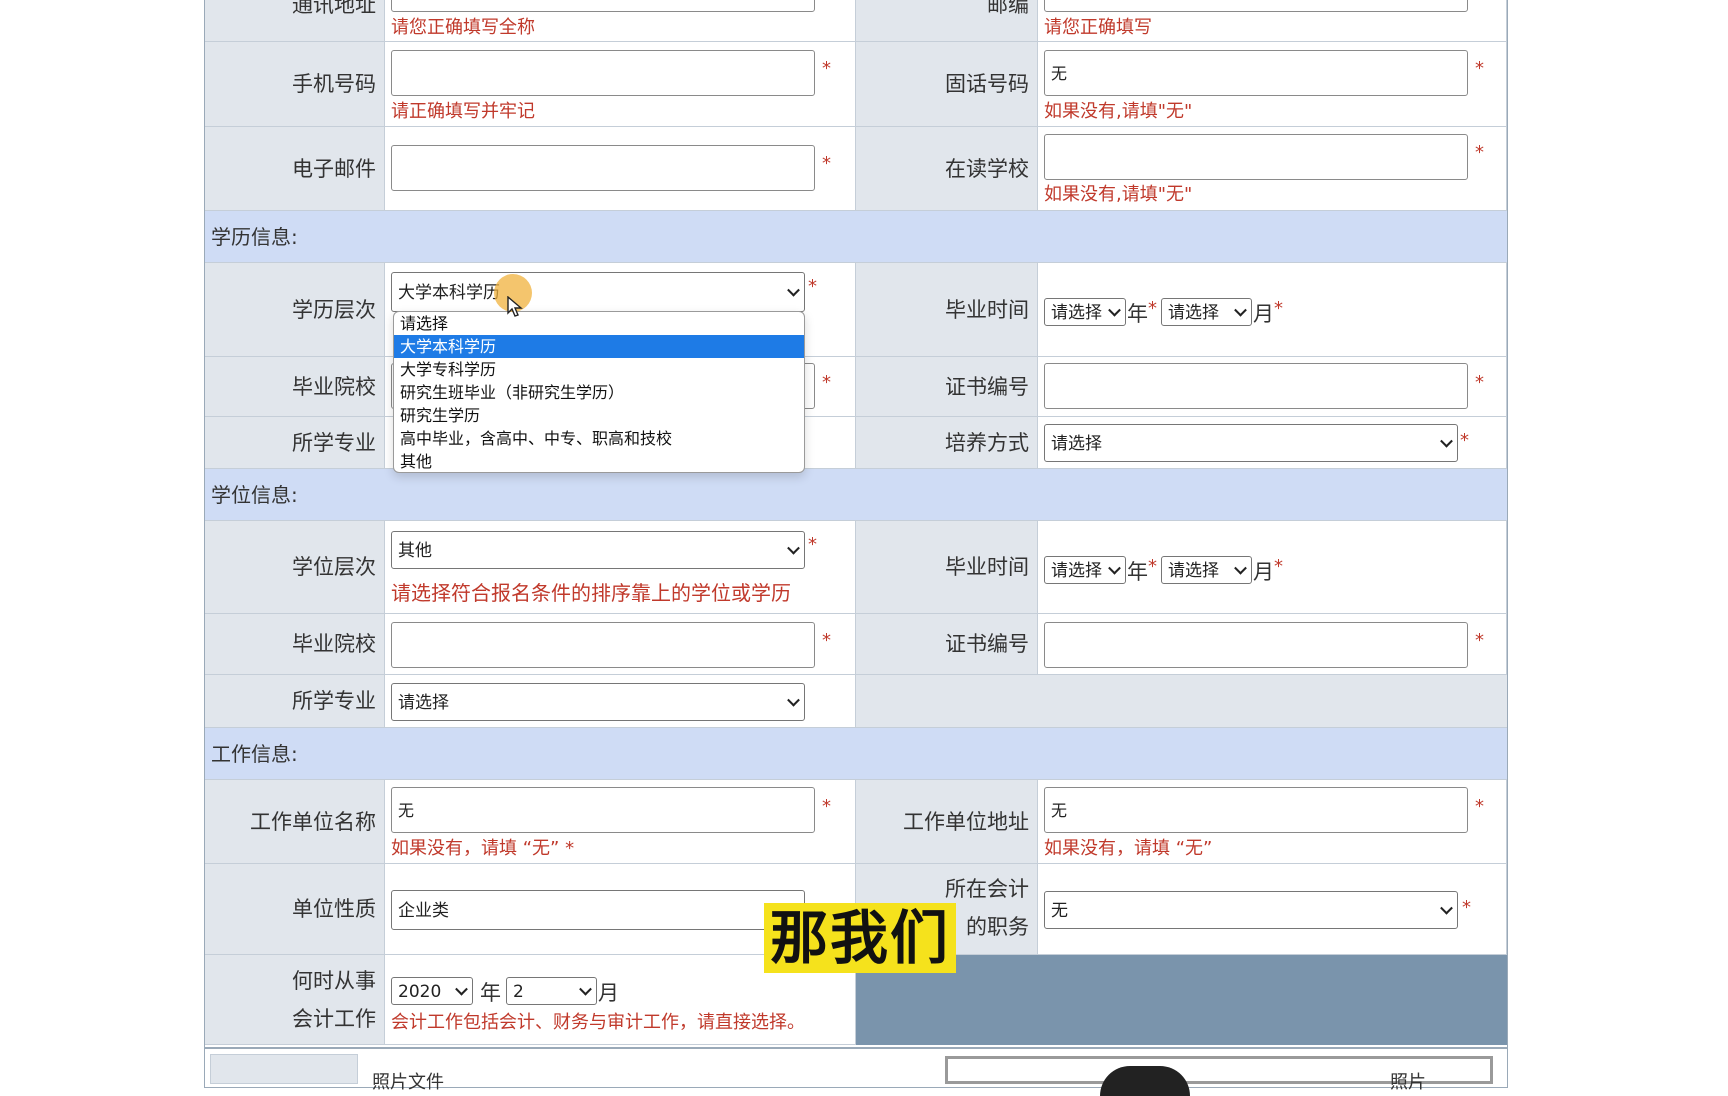 The image size is (1728, 1096). Describe the element at coordinates (598, 702) in the screenshot. I see `deg-major-select: 请选择` at that location.